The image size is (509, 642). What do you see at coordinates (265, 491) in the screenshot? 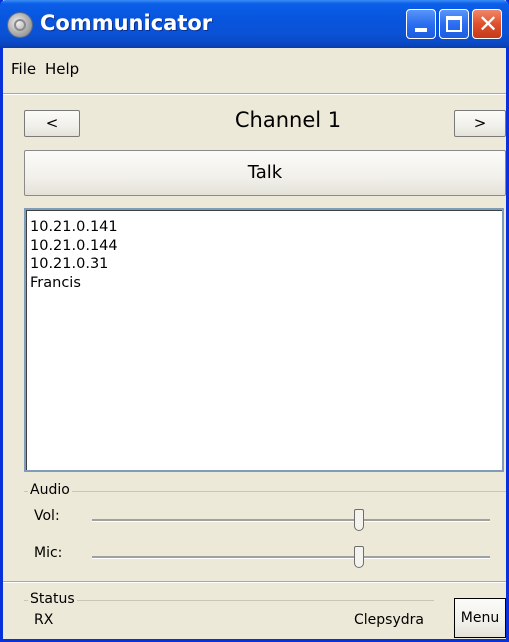
I see `audio-group-line` at bounding box center [265, 491].